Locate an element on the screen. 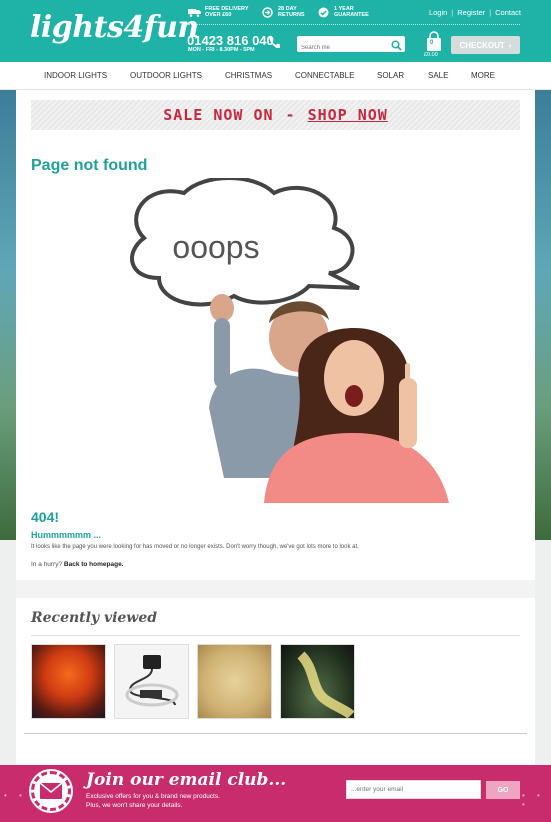  email-submit-button: GO is located at coordinates (503, 790).